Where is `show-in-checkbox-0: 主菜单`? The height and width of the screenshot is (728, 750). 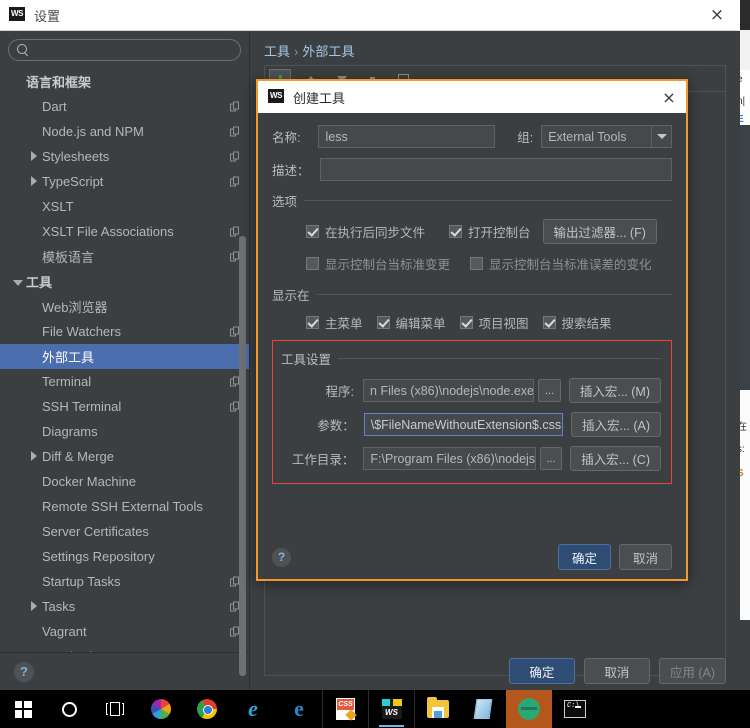
show-in-checkbox-0: 主菜单 is located at coordinates (334, 322).